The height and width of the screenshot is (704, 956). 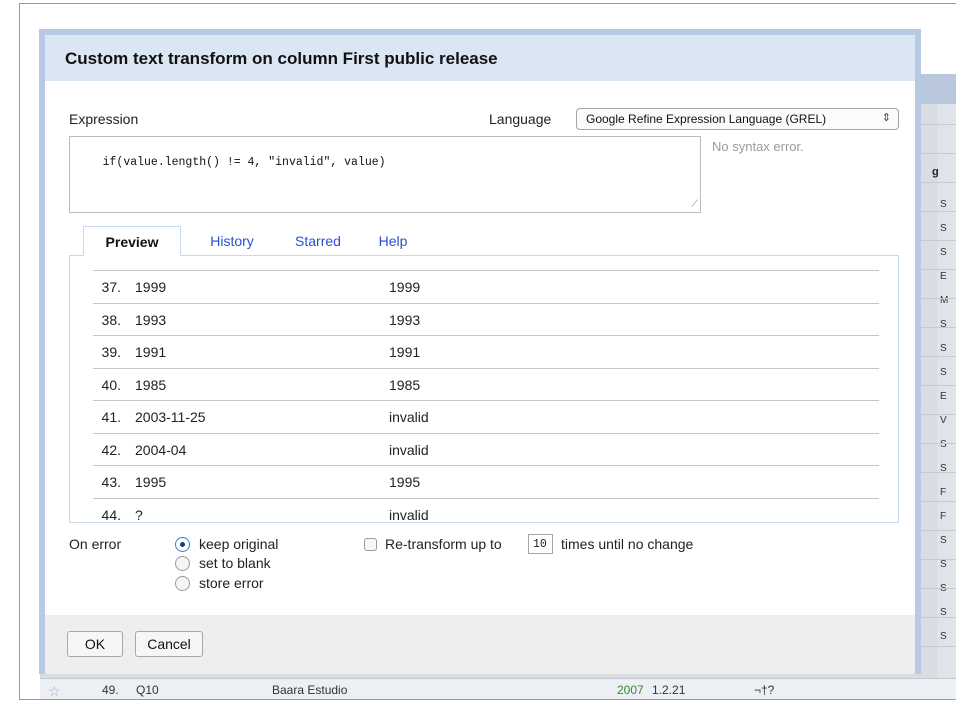 What do you see at coordinates (169, 644) in the screenshot?
I see `cancel-button: Cancel` at bounding box center [169, 644].